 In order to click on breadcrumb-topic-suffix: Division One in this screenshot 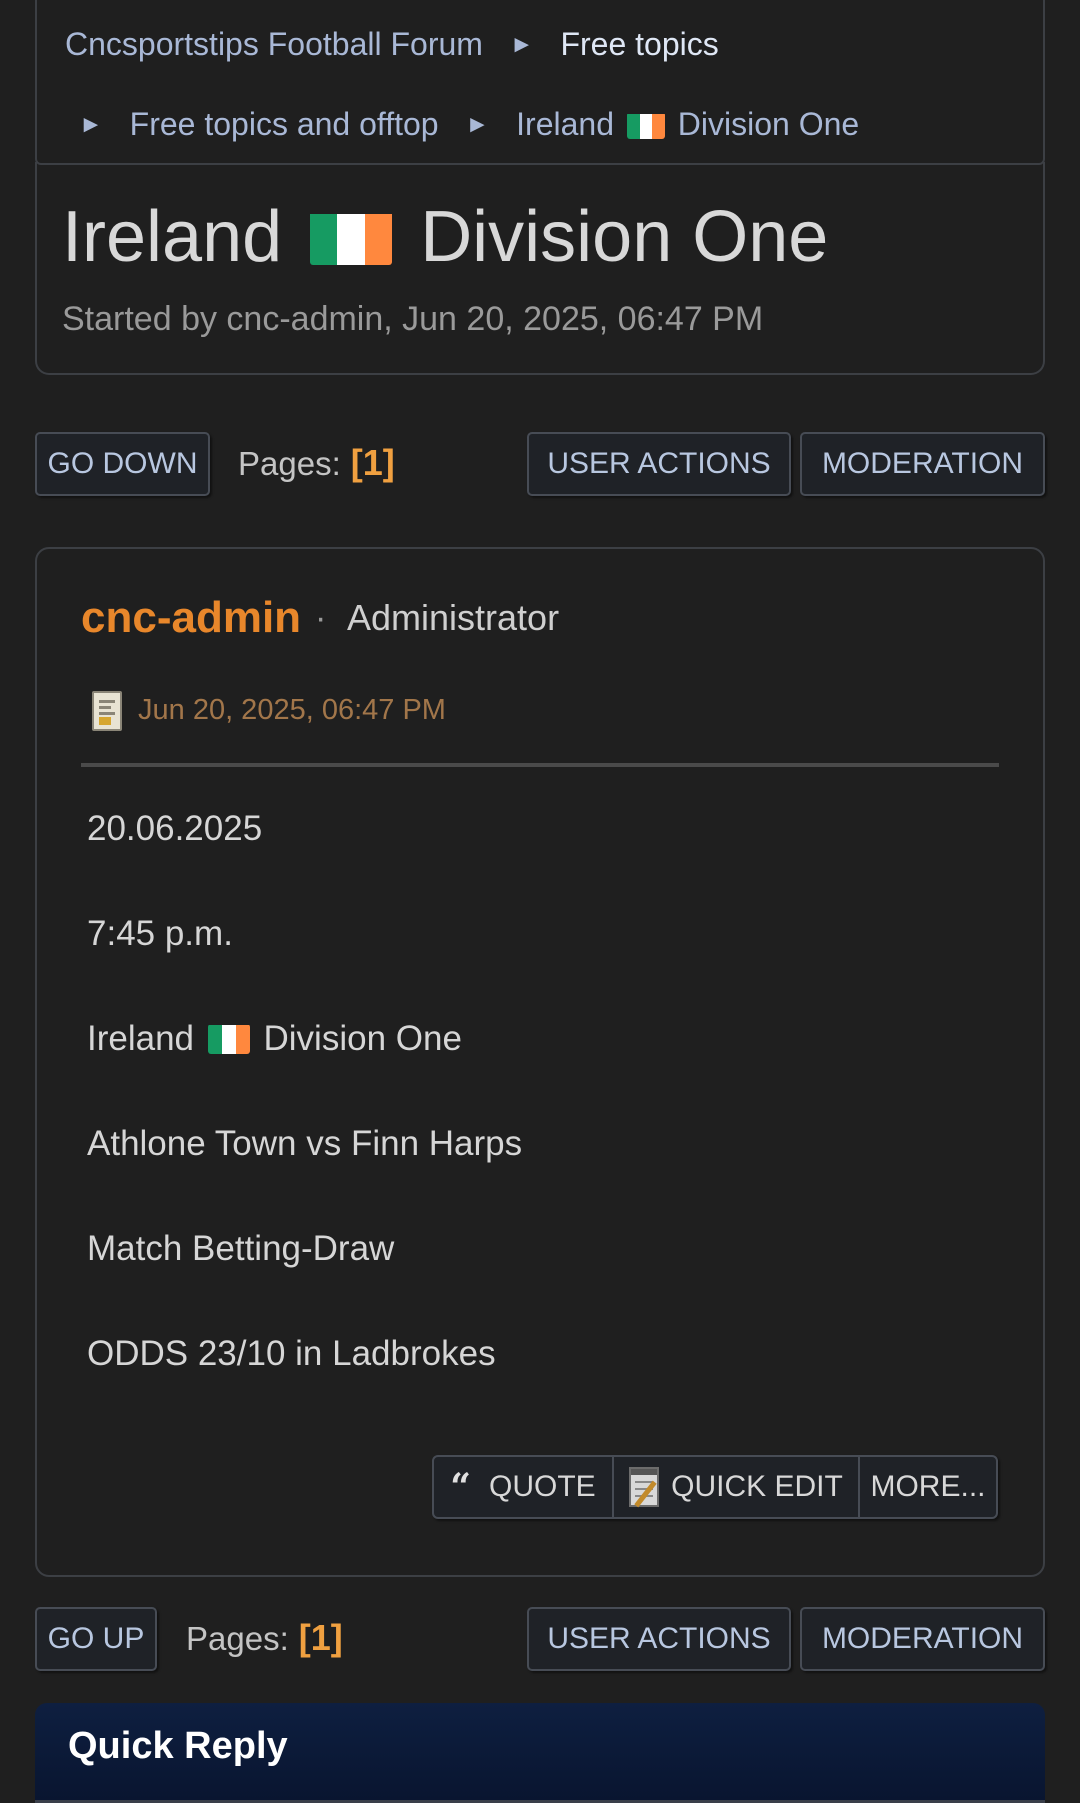, I will do `click(768, 124)`.